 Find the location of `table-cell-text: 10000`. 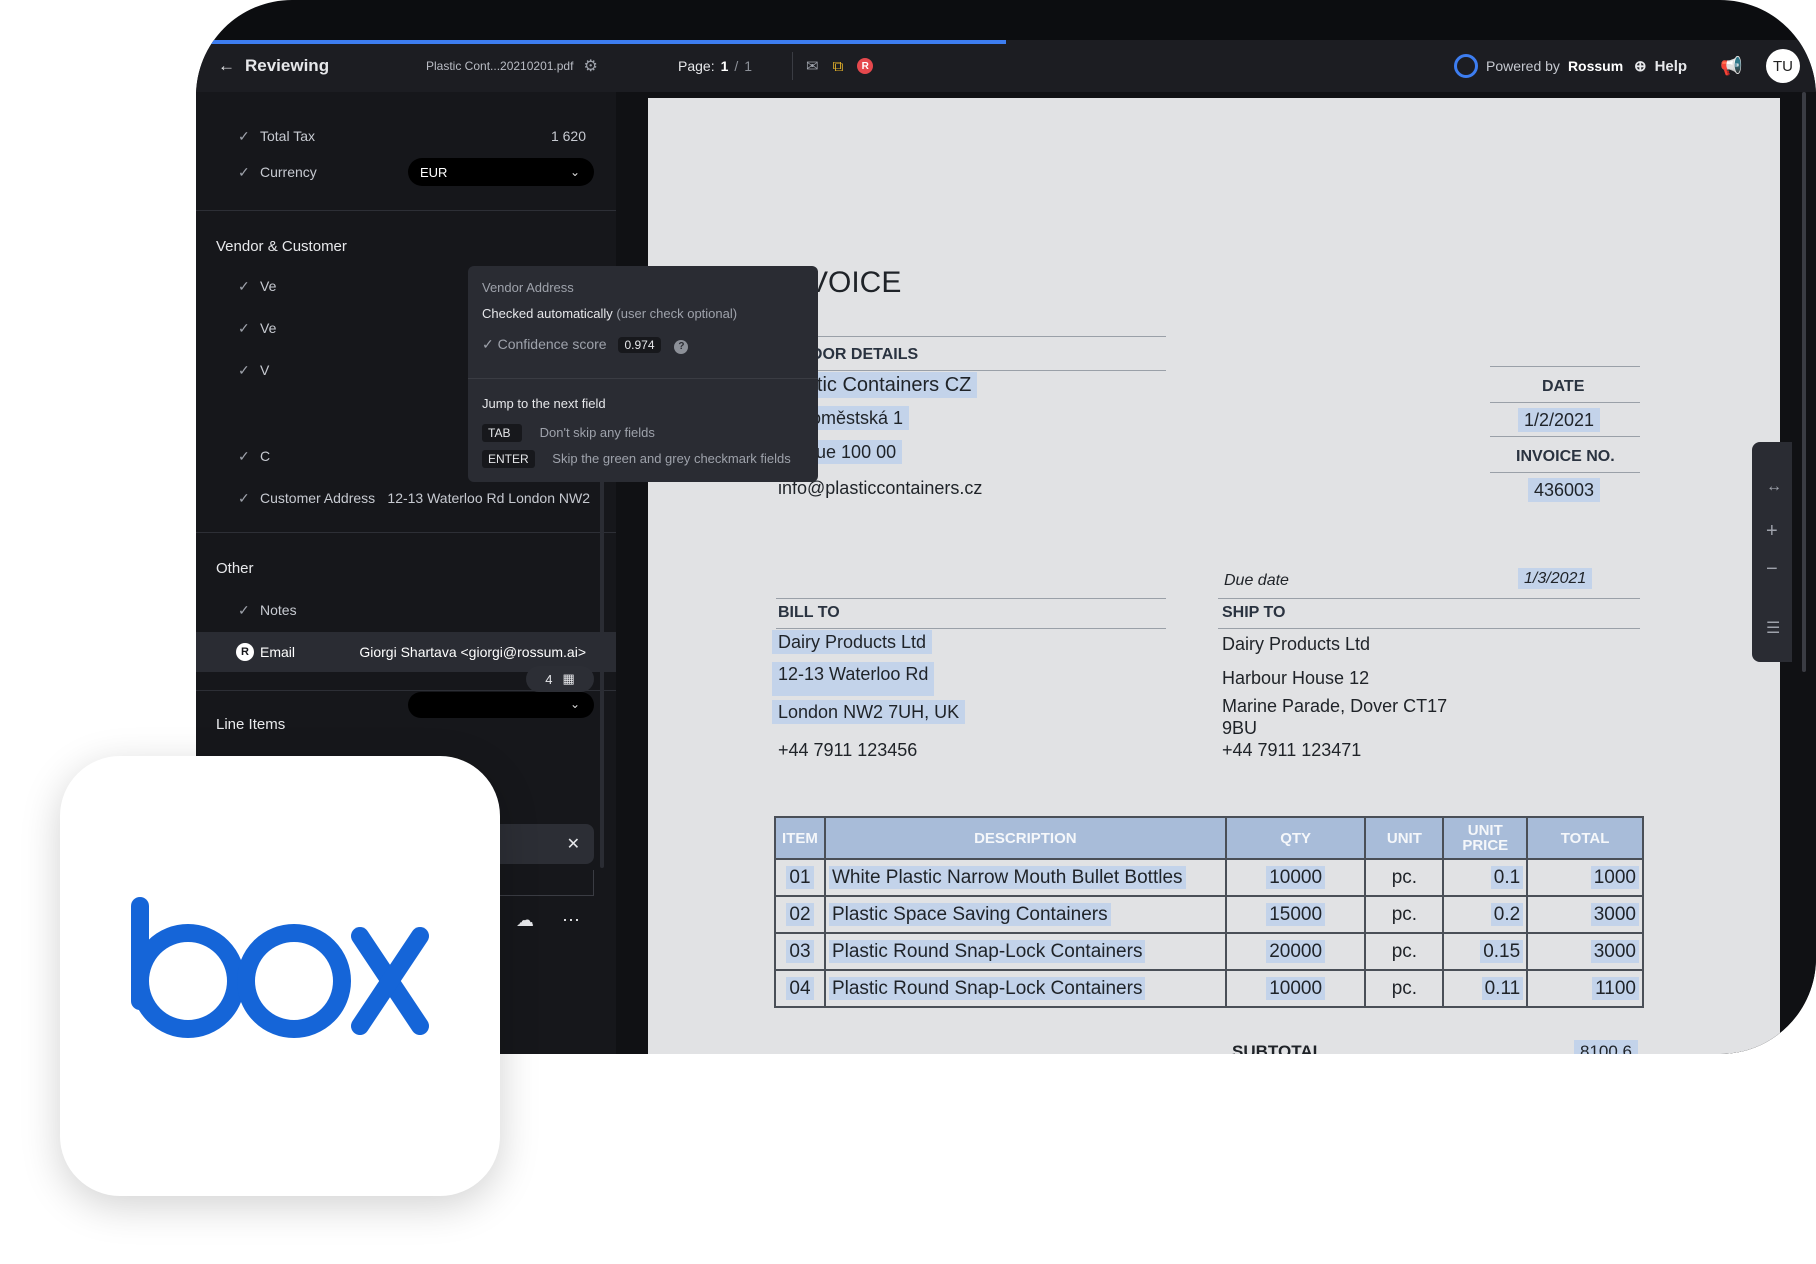

table-cell-text: 10000 is located at coordinates (1296, 877).